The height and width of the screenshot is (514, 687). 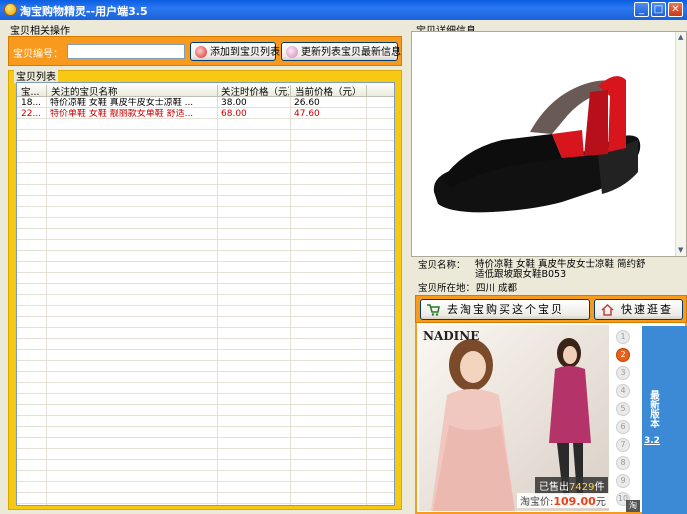 I want to click on ad-brand-logo: NADINE, so click(x=451, y=336).